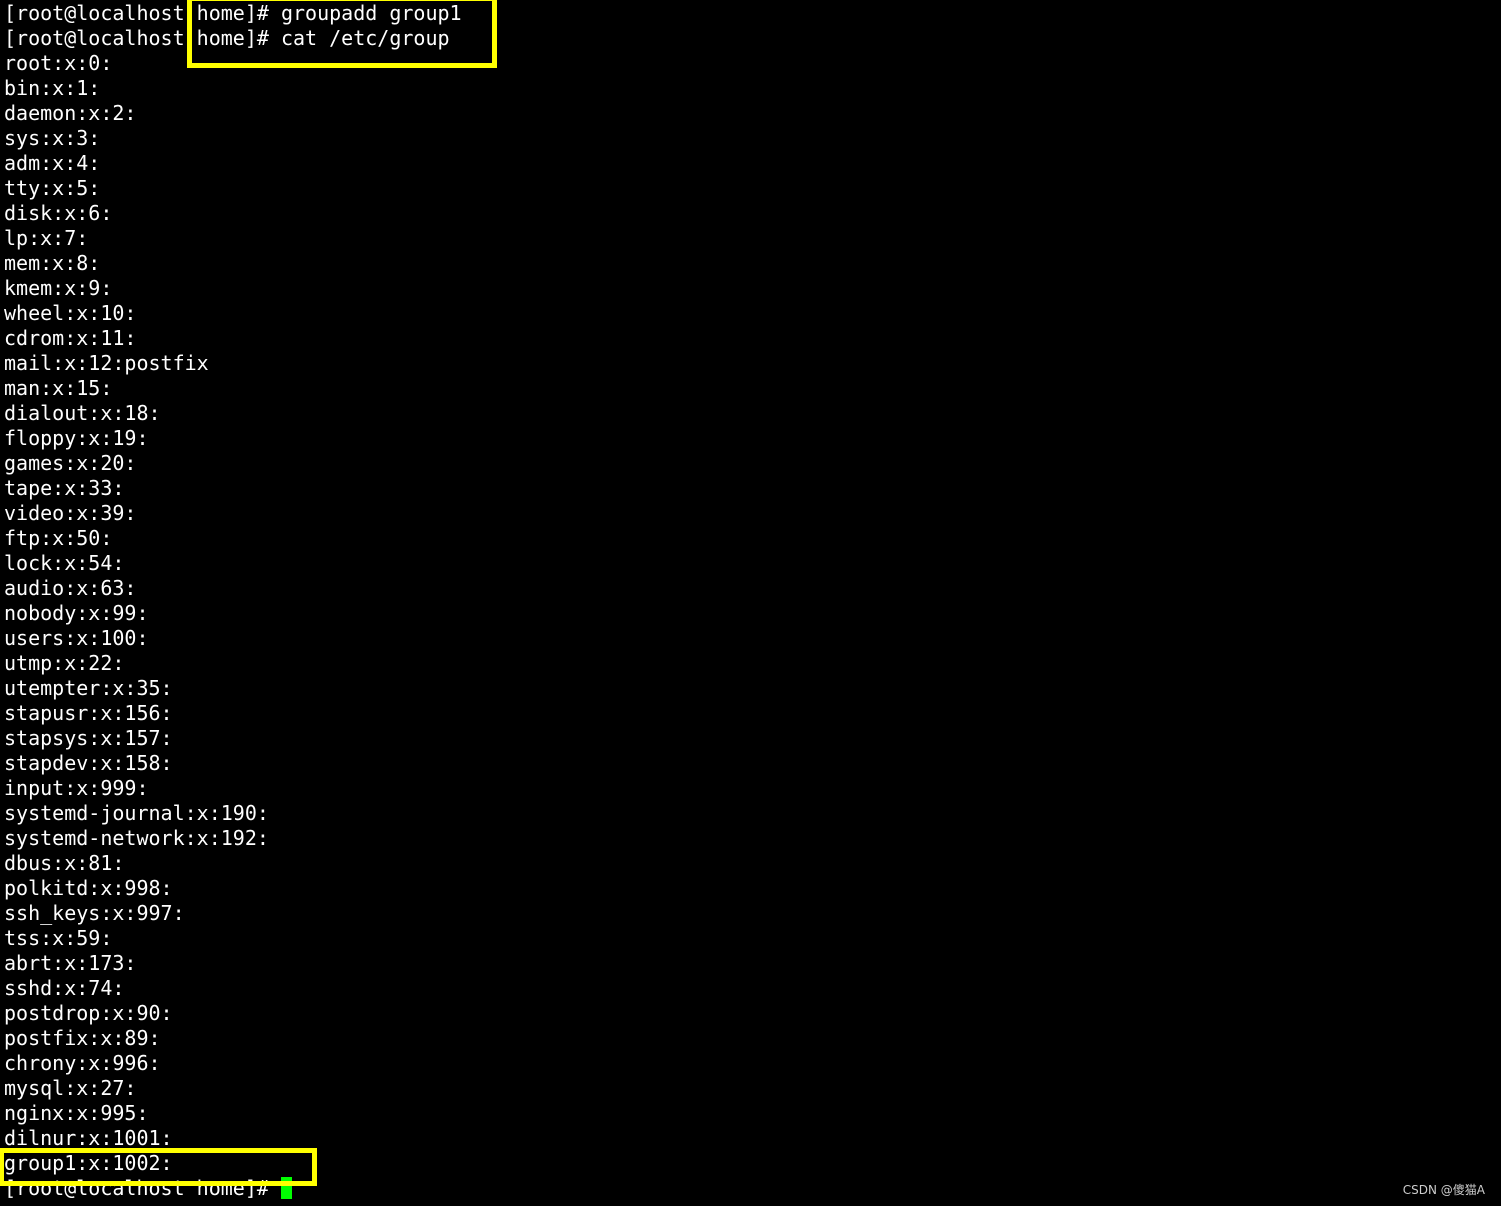 The width and height of the screenshot is (1501, 1206). I want to click on output-line: floppy:x:19:, so click(76, 438).